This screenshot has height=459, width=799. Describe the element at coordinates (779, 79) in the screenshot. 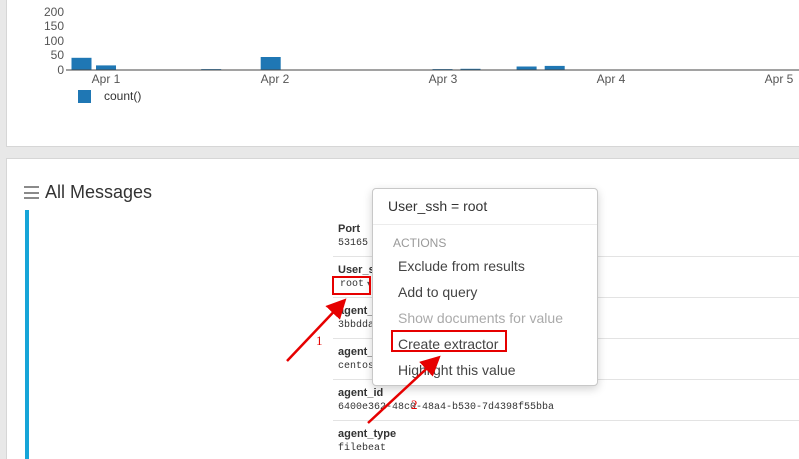

I see `x-tick-label: Apr 5` at that location.